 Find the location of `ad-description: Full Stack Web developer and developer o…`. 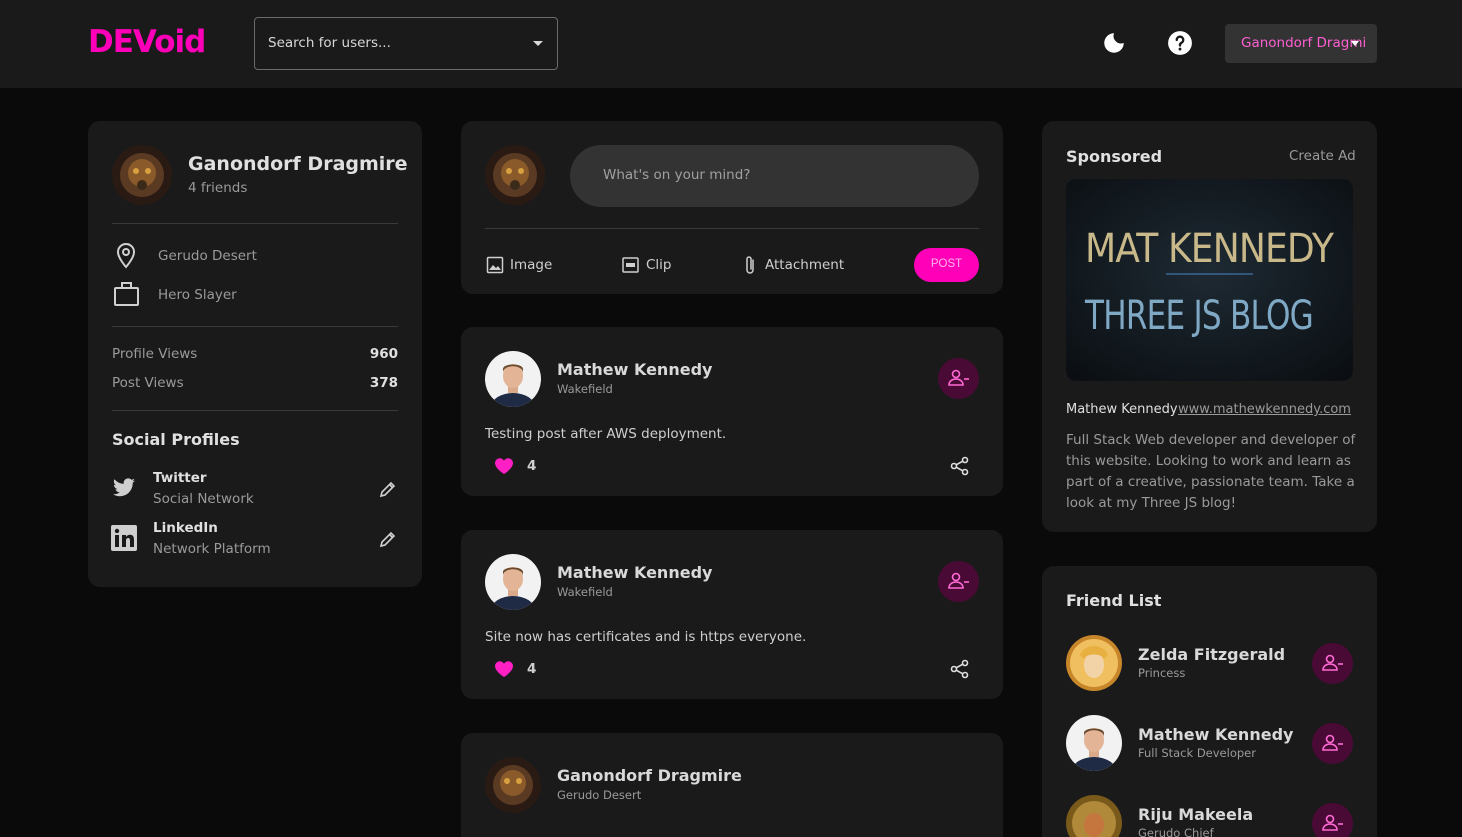

ad-description: Full Stack Web developer and developer o… is located at coordinates (1211, 471).